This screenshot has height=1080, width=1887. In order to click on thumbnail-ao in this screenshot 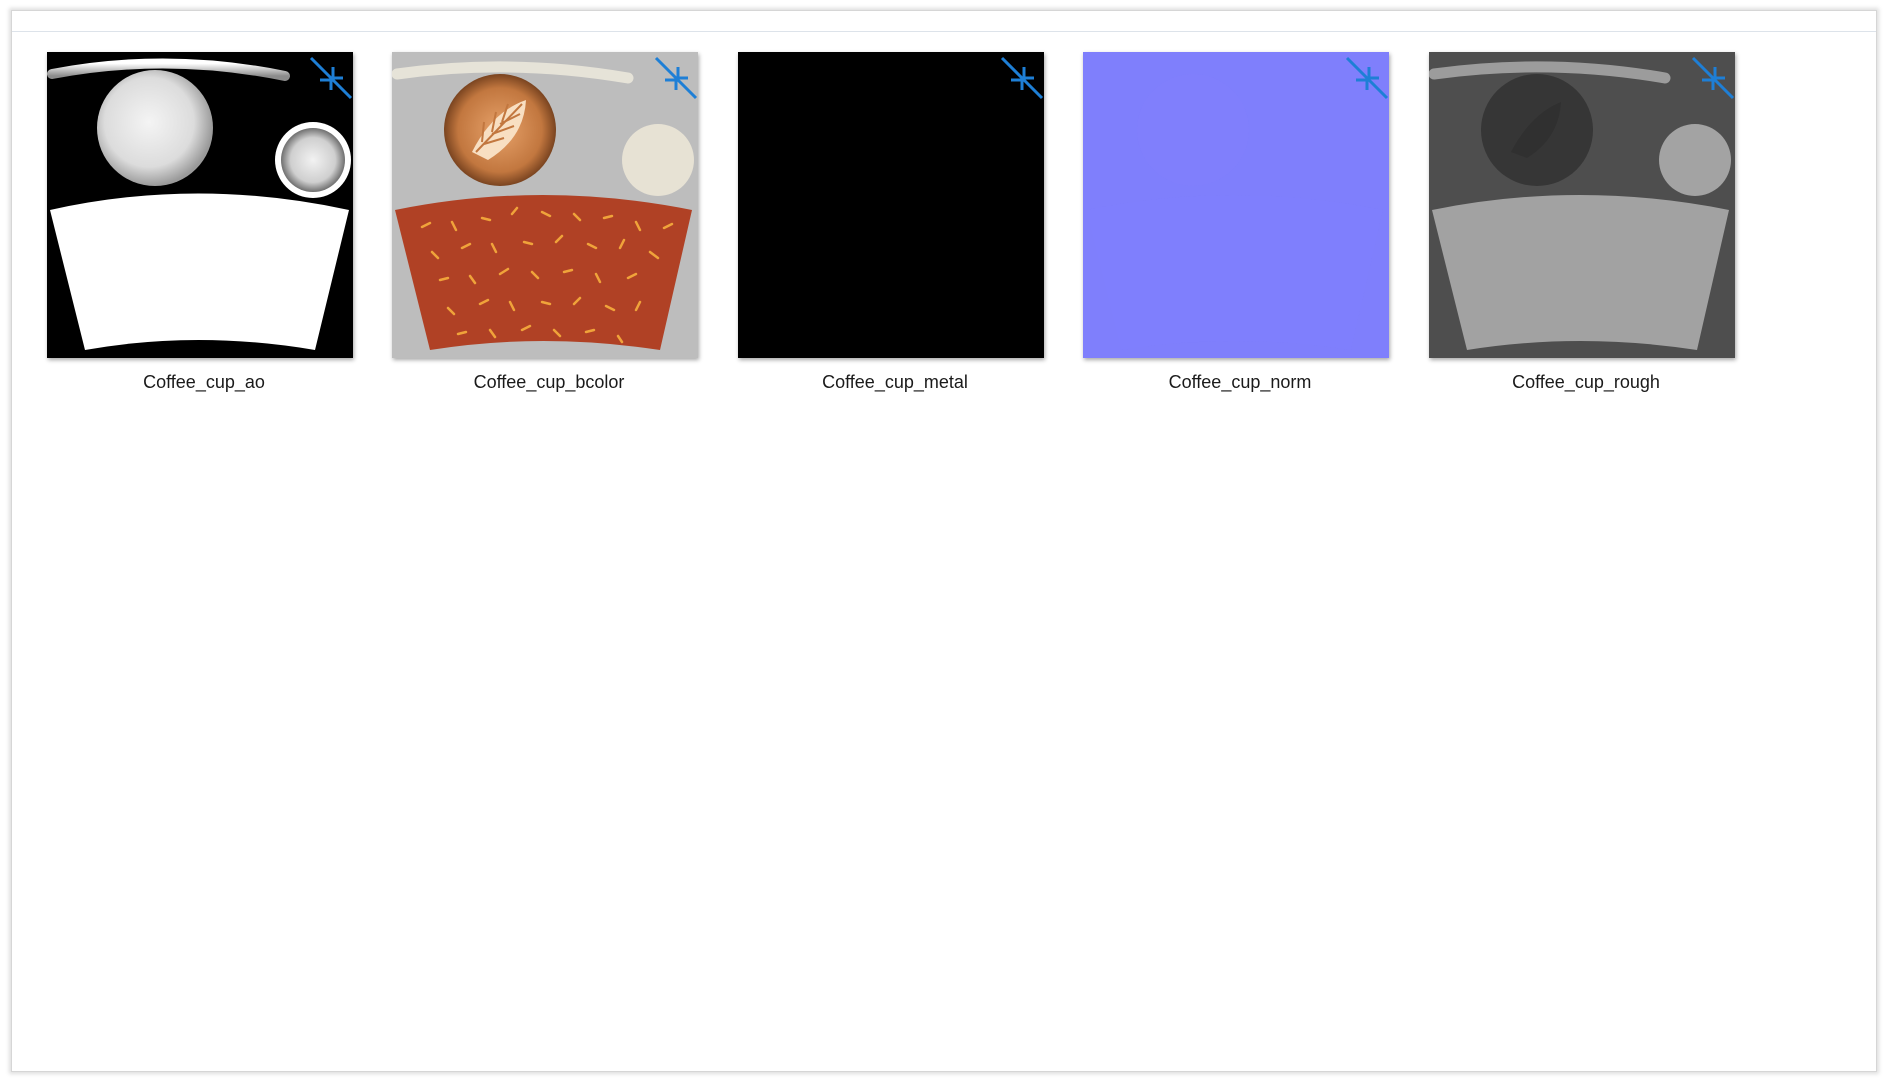, I will do `click(200, 205)`.